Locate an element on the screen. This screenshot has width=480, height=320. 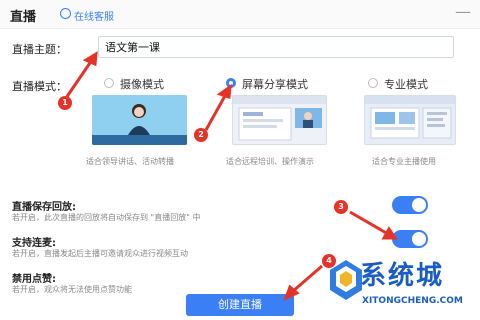
watermark-subtext: XITONGCHENG.COM is located at coordinates (412, 301).